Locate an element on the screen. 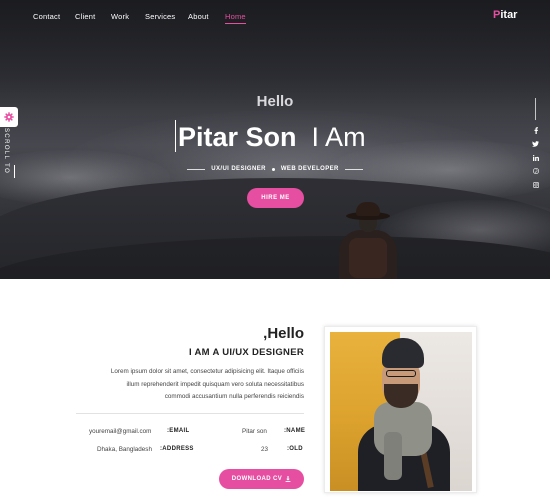  download-cv-label: DOWNLOAD CV is located at coordinates (257, 479).